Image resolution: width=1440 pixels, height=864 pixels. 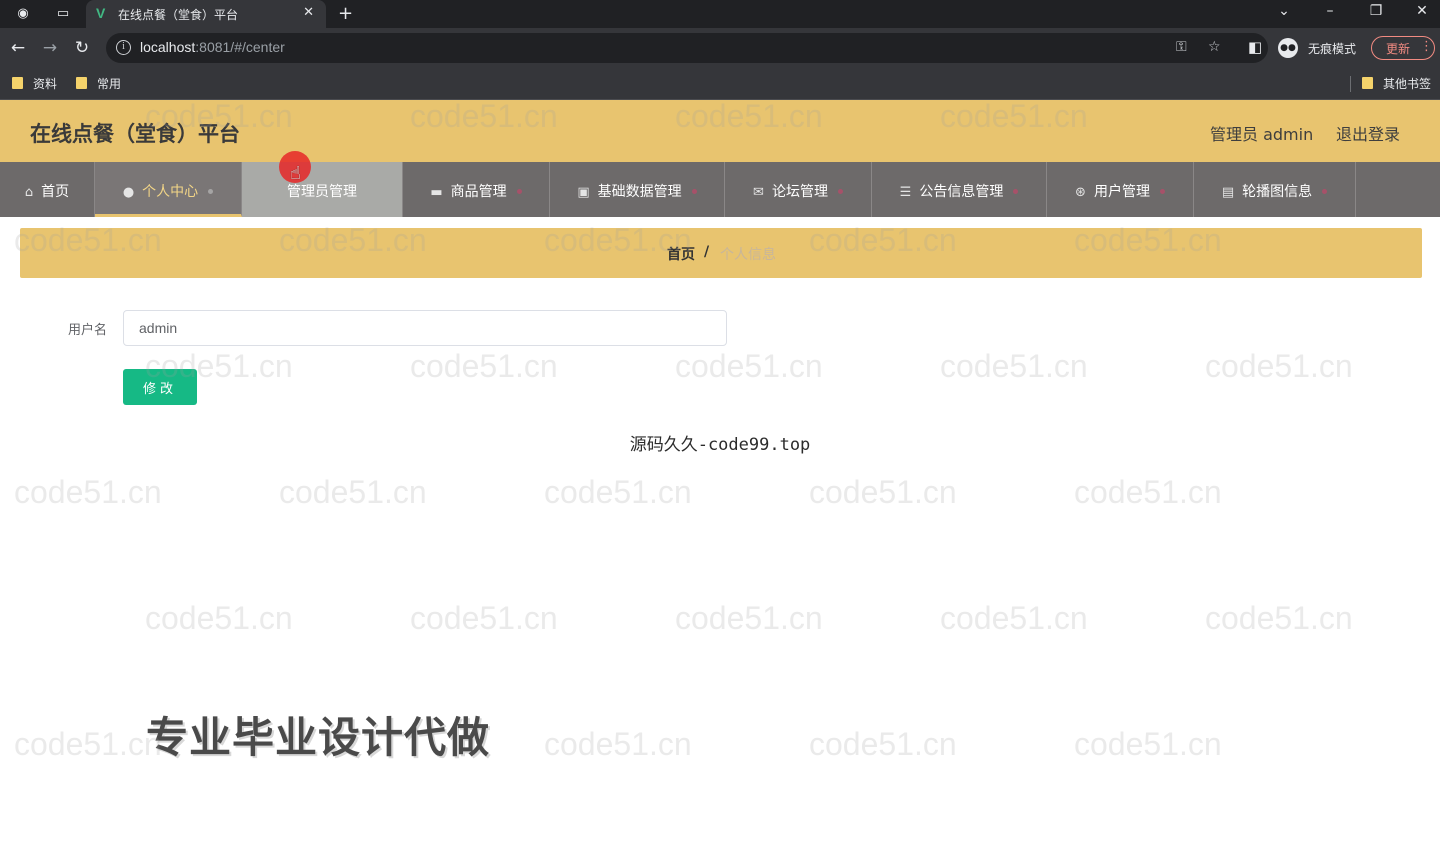 What do you see at coordinates (1350, 84) in the screenshot?
I see `bookmark-divider` at bounding box center [1350, 84].